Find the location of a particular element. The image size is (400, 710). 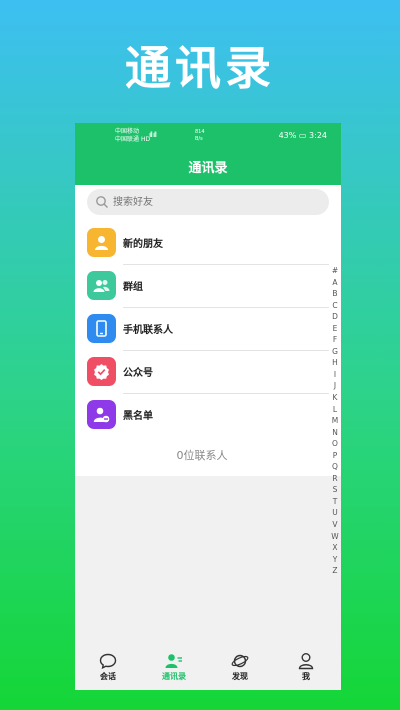

index-letter: # is located at coordinates (335, 271).